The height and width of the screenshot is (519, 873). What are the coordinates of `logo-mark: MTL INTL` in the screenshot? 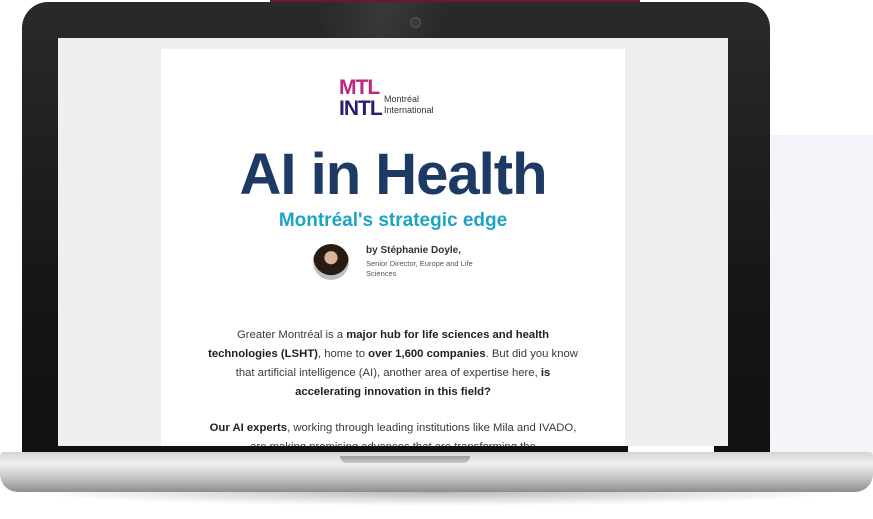 It's located at (361, 99).